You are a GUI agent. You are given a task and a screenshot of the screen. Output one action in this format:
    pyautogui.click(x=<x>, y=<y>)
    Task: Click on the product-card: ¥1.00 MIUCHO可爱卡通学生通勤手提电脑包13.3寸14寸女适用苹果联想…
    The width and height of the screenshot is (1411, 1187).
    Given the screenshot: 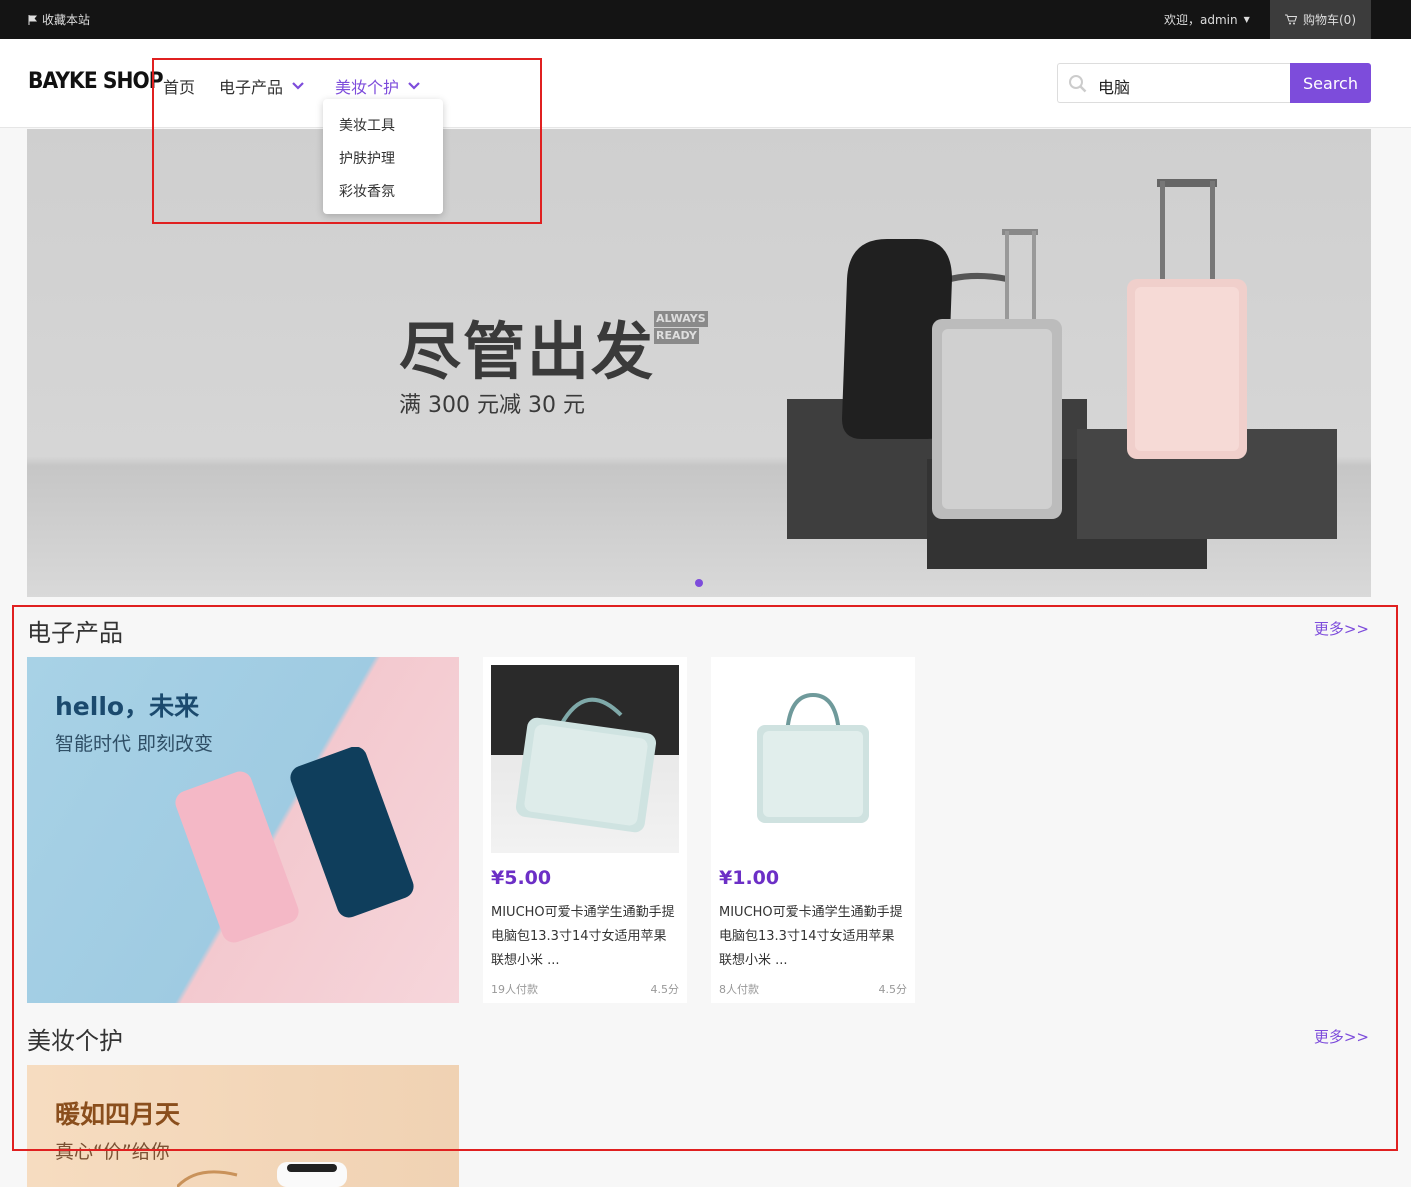 What is the action you would take?
    pyautogui.click(x=813, y=830)
    